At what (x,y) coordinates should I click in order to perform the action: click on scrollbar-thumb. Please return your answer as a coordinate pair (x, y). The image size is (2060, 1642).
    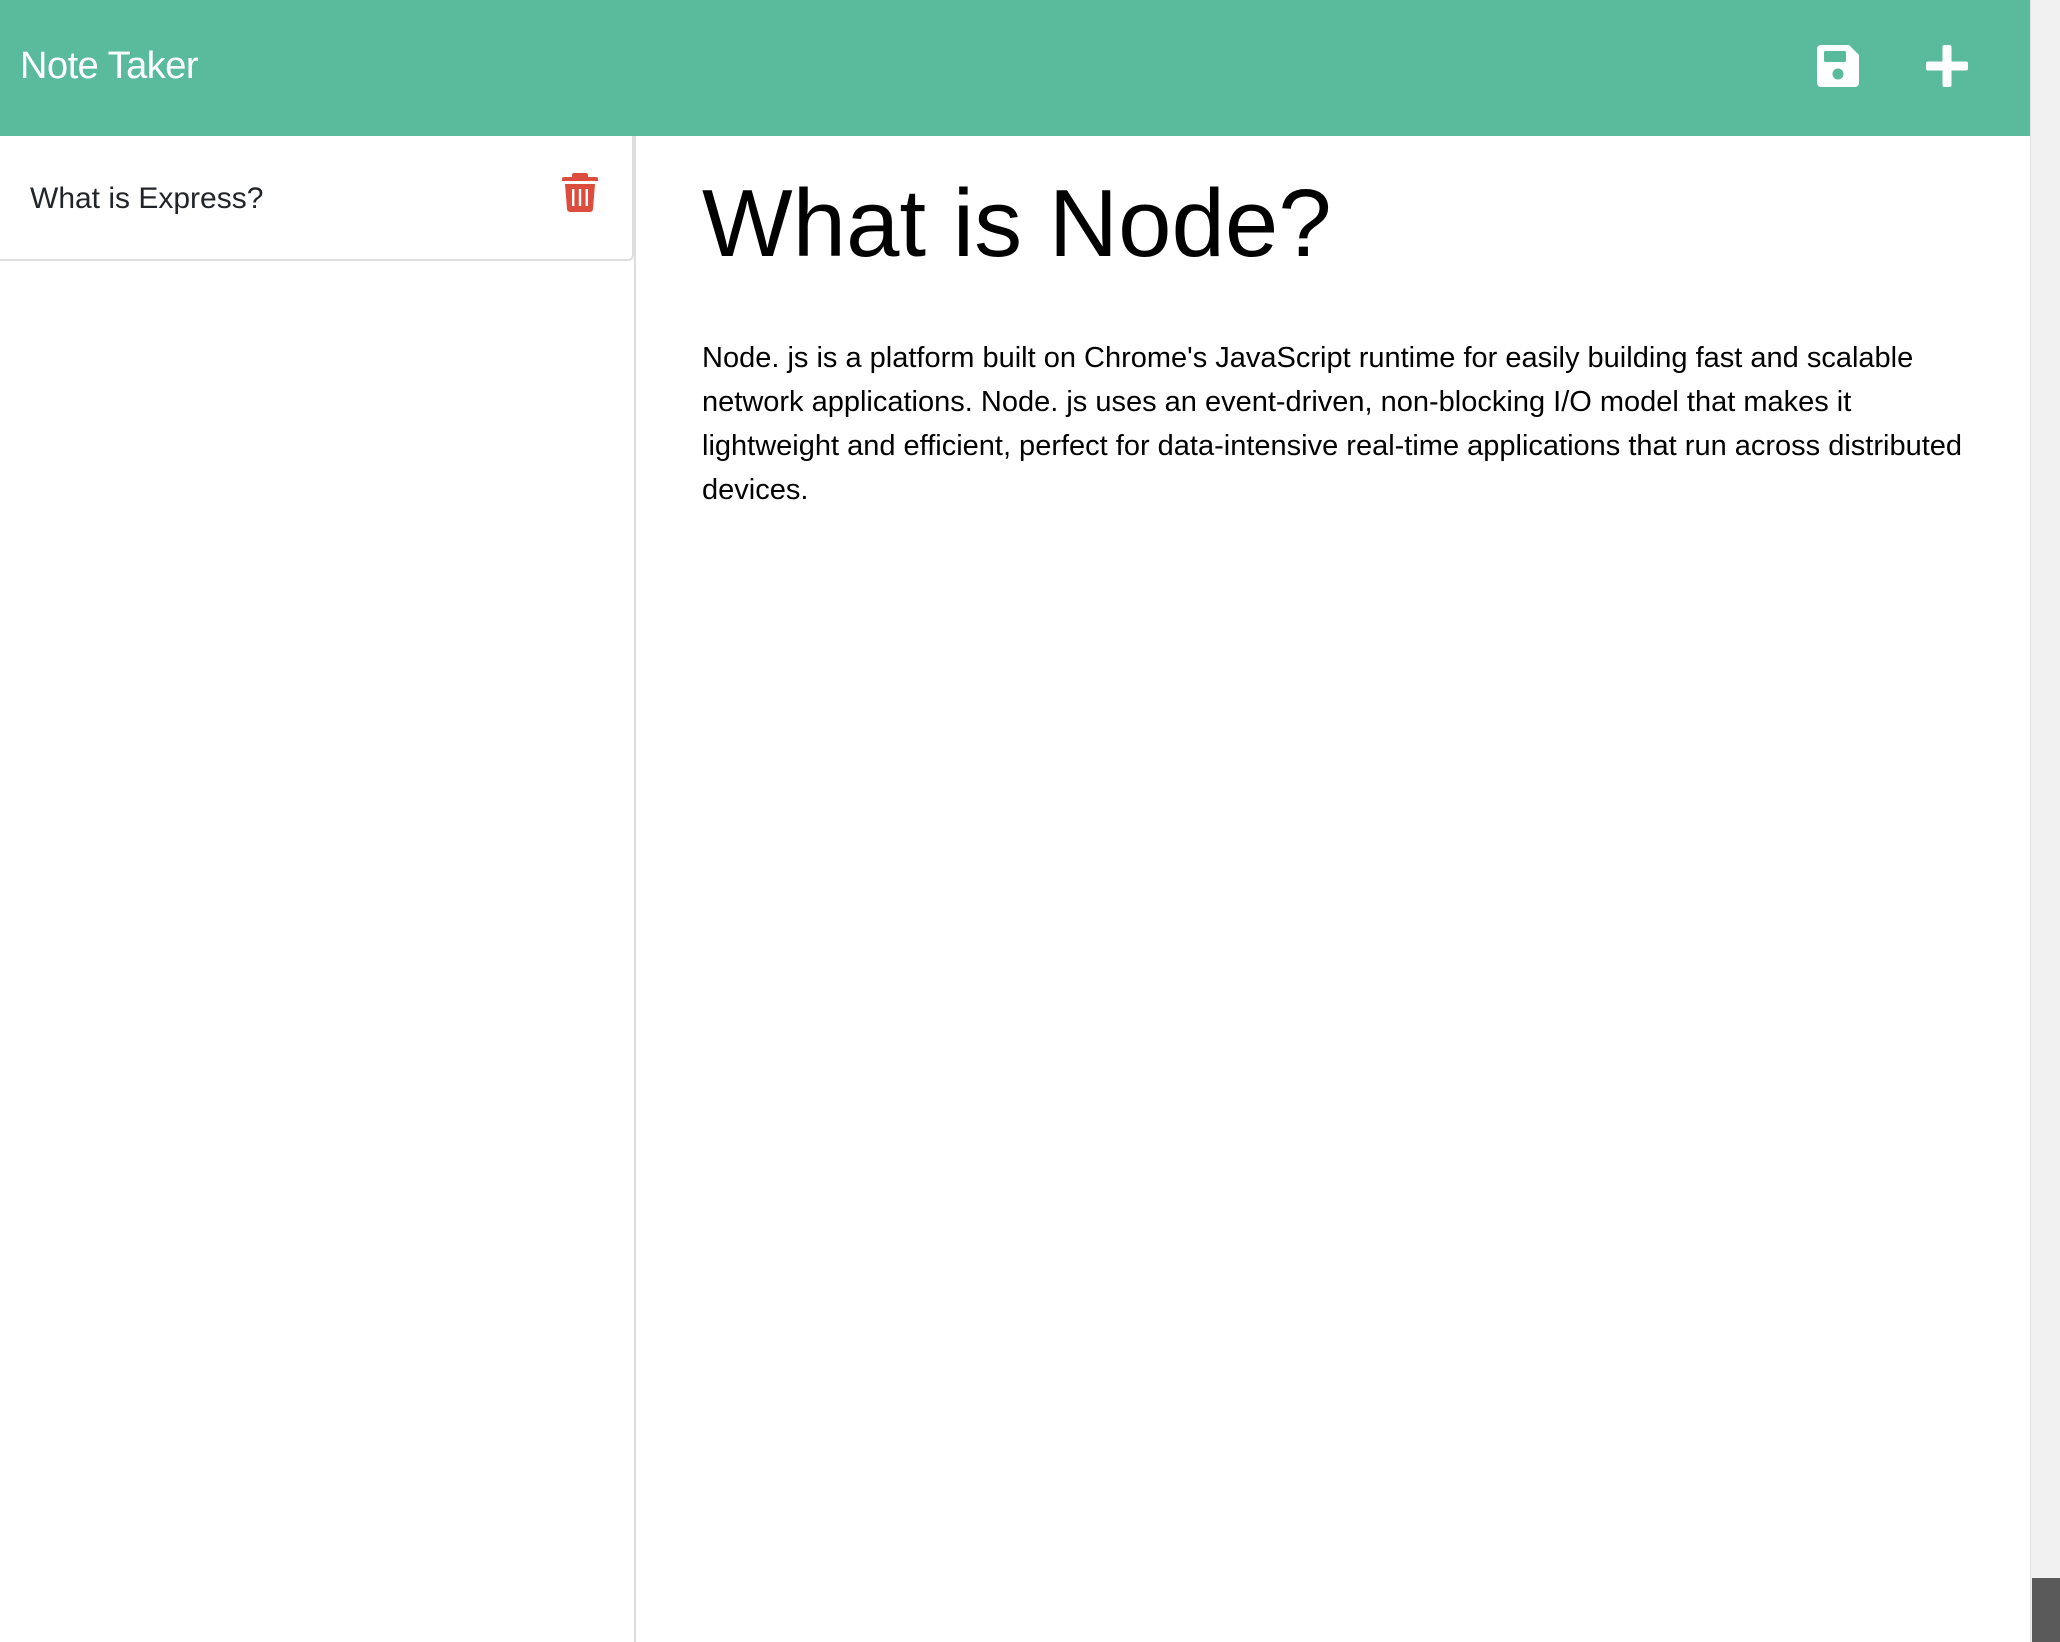
    Looking at the image, I should click on (2046, 1610).